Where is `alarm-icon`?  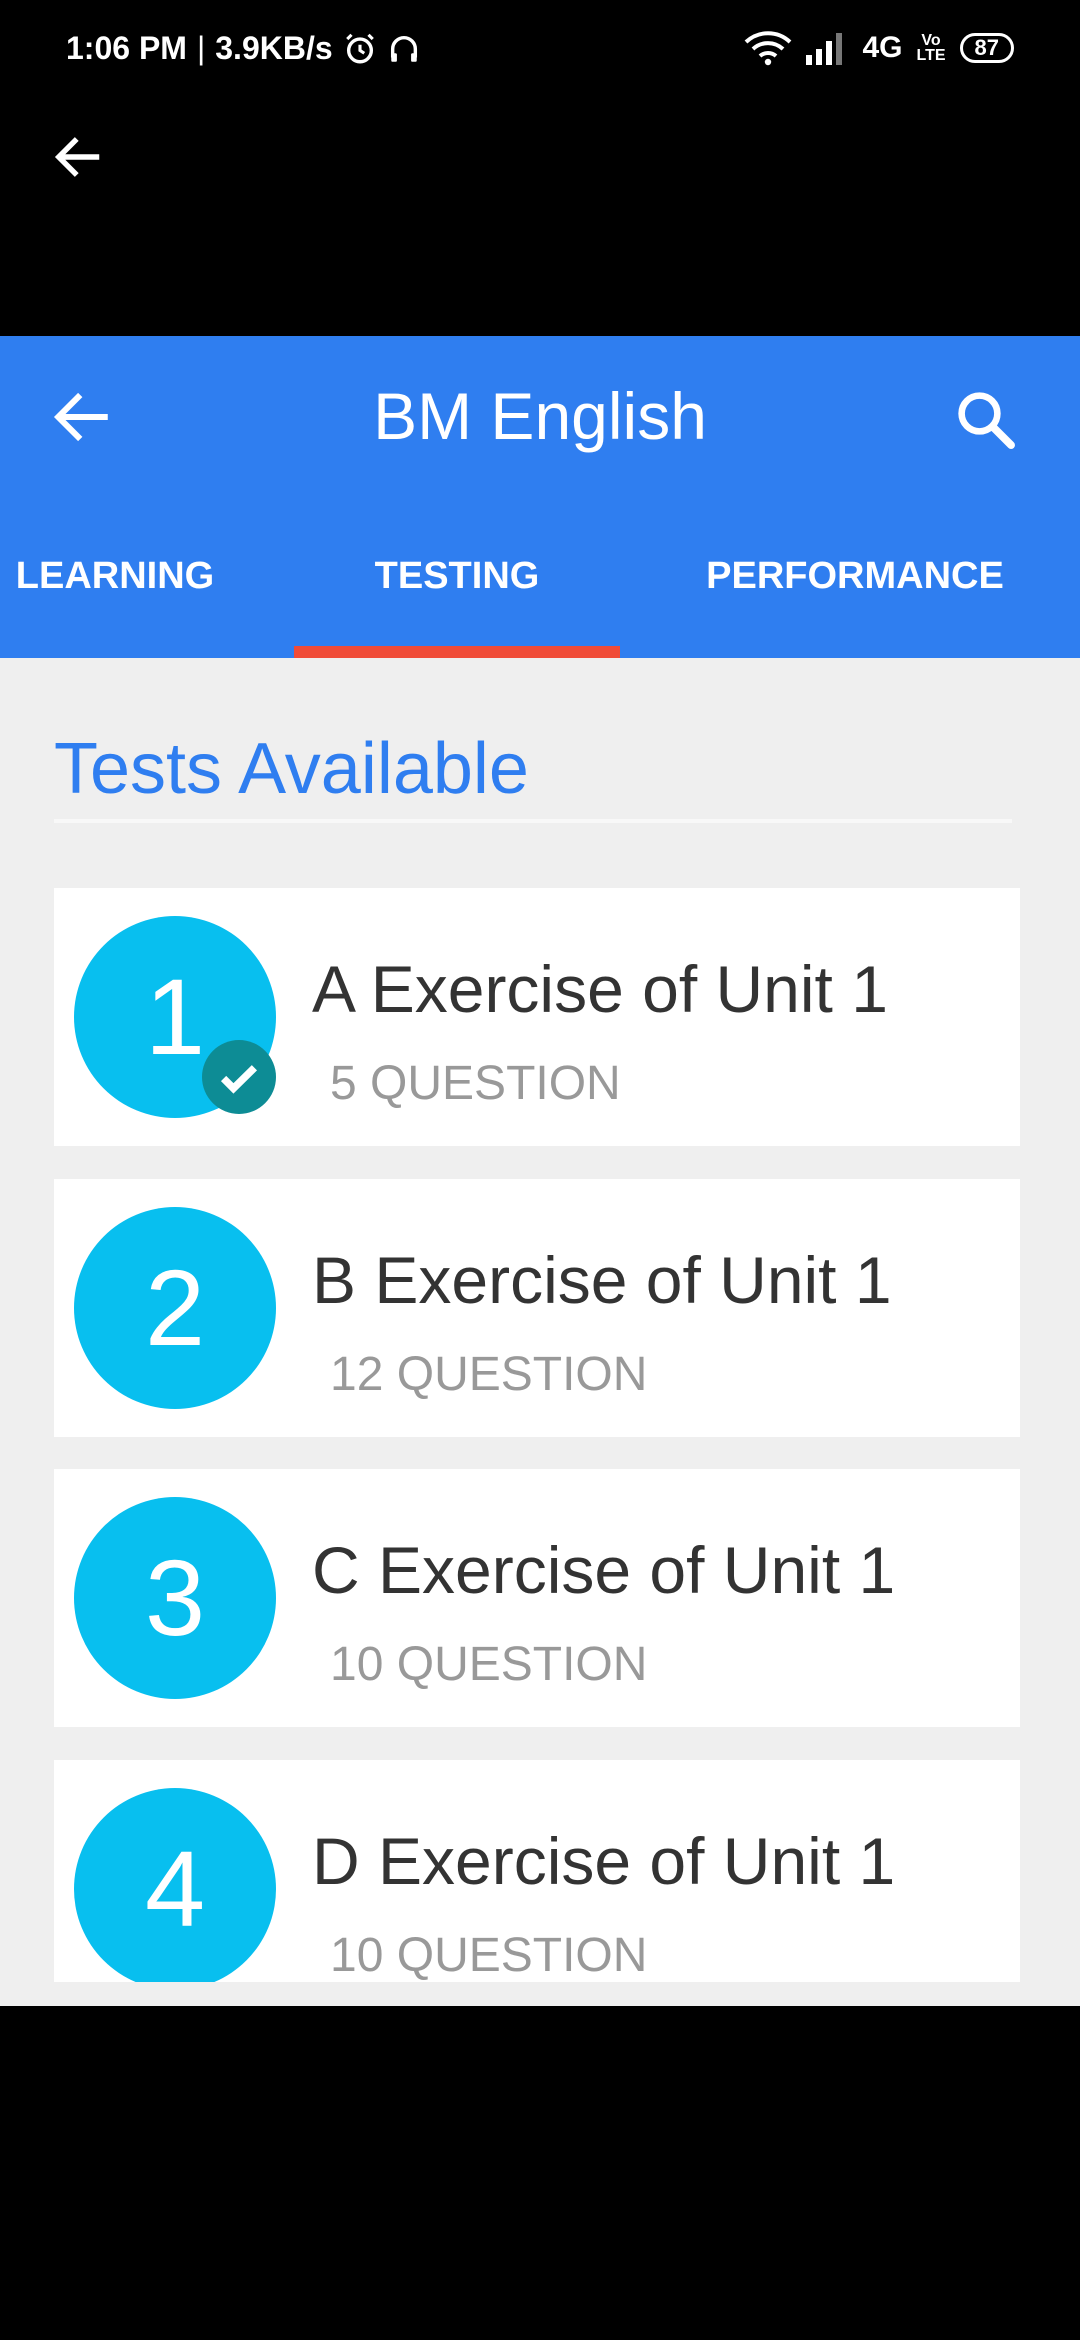
alarm-icon is located at coordinates (359, 48).